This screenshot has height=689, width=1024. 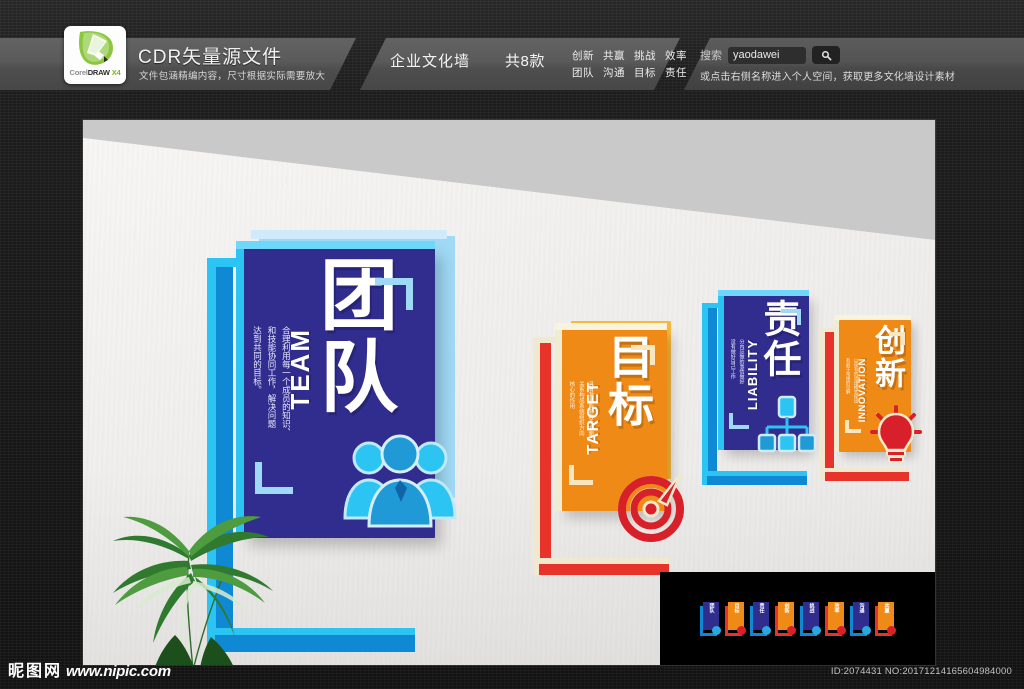 What do you see at coordinates (739, 421) in the screenshot?
I see `liability-corner-bottom-left` at bounding box center [739, 421].